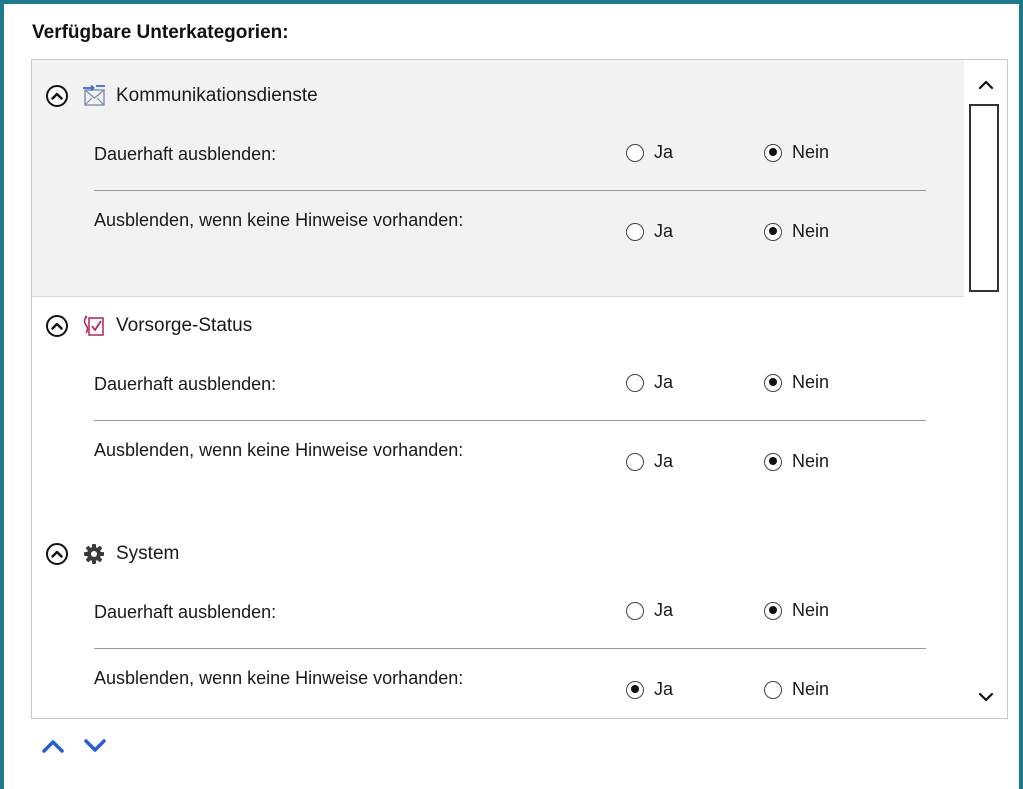 The width and height of the screenshot is (1023, 789). I want to click on category-header: System, so click(112, 554).